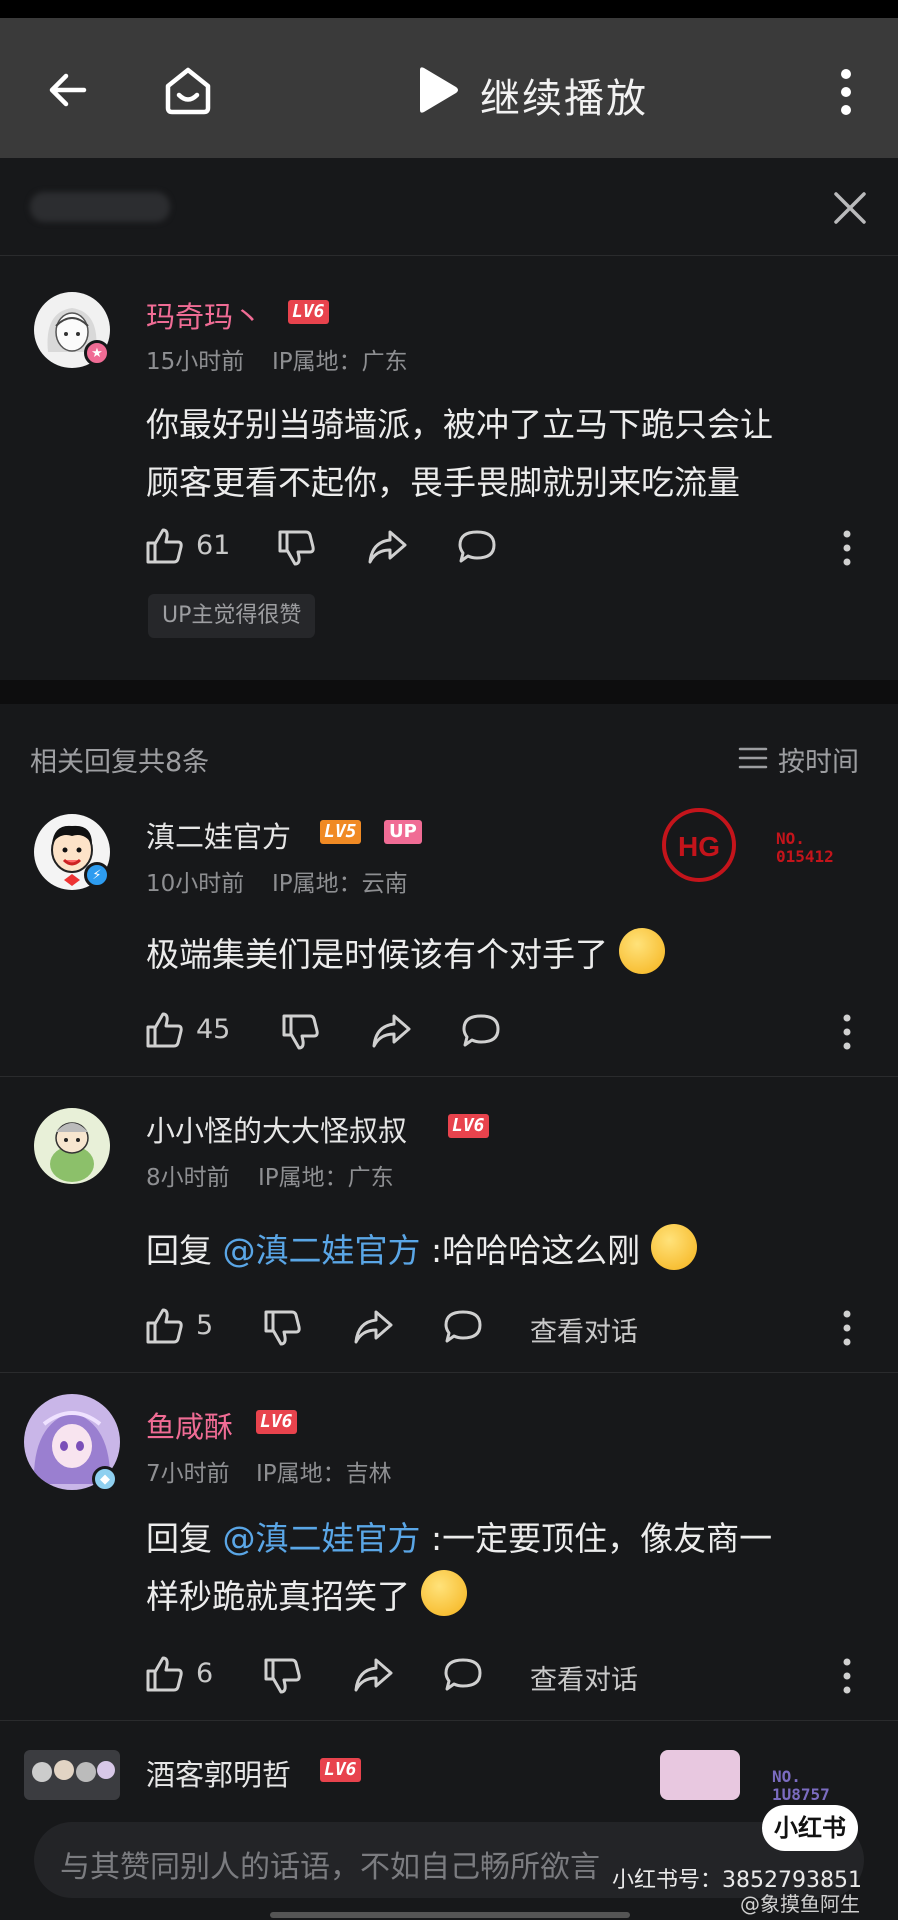 The width and height of the screenshot is (898, 1920). What do you see at coordinates (340, 884) in the screenshot?
I see `ip-location: IP属地：云南` at bounding box center [340, 884].